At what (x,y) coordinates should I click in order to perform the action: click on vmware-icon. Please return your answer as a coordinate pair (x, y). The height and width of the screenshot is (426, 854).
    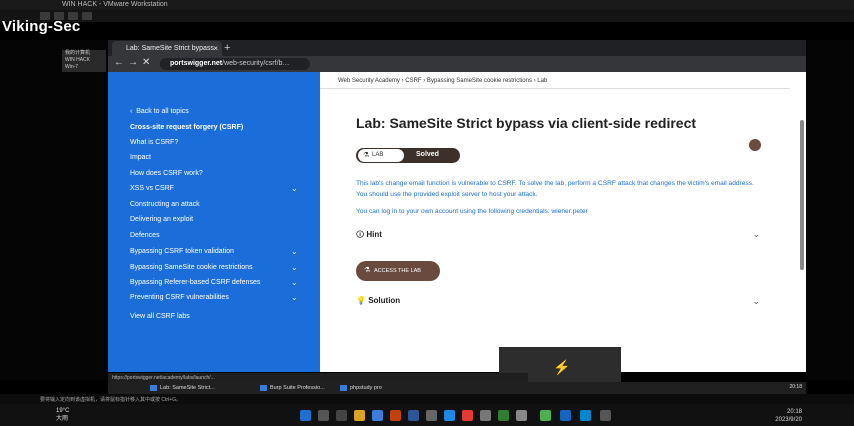
    Looking at the image, I should click on (565, 415).